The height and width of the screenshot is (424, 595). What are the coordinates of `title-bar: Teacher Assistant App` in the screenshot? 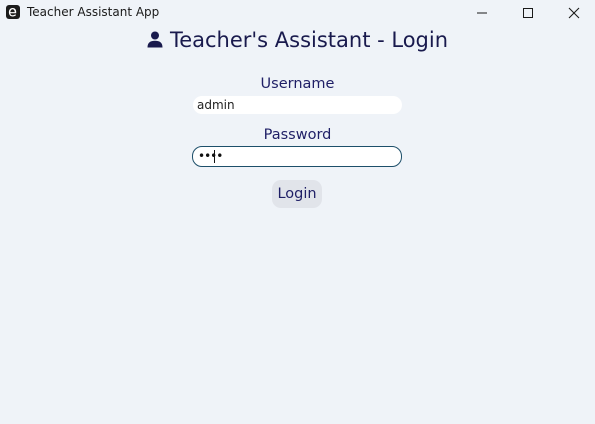 It's located at (297, 13).